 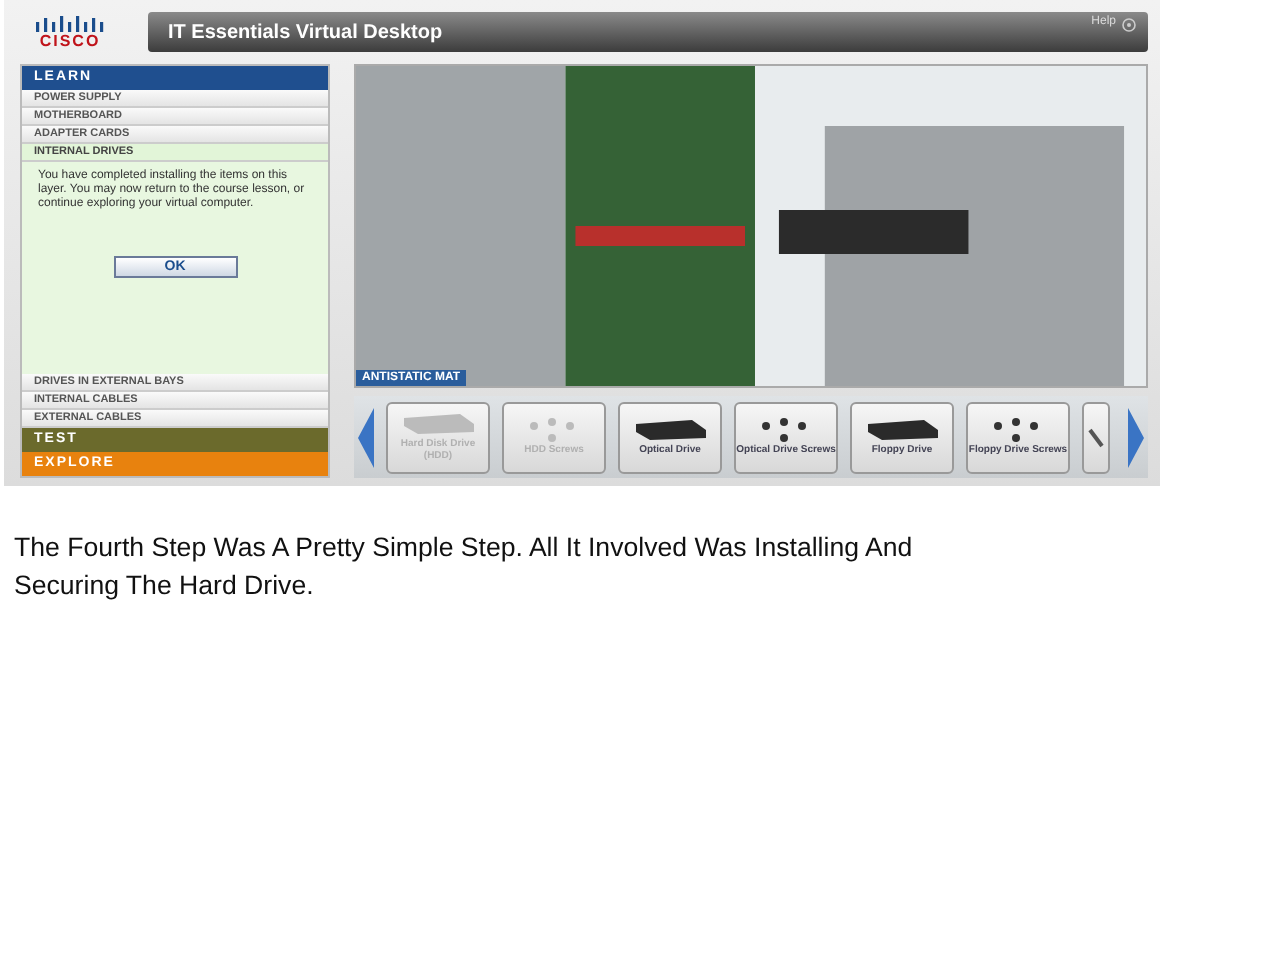 I want to click on window-title: IT Essentials Virtual Desktop, so click(x=305, y=32).